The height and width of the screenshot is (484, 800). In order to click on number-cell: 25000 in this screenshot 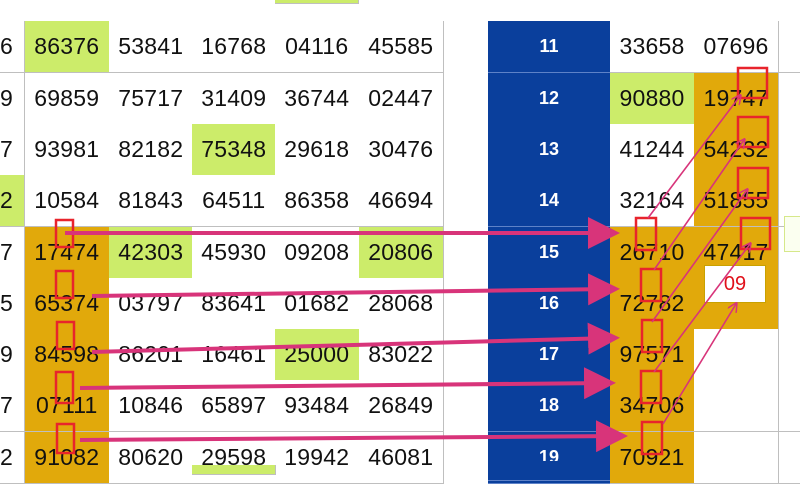, I will do `click(317, 355)`.